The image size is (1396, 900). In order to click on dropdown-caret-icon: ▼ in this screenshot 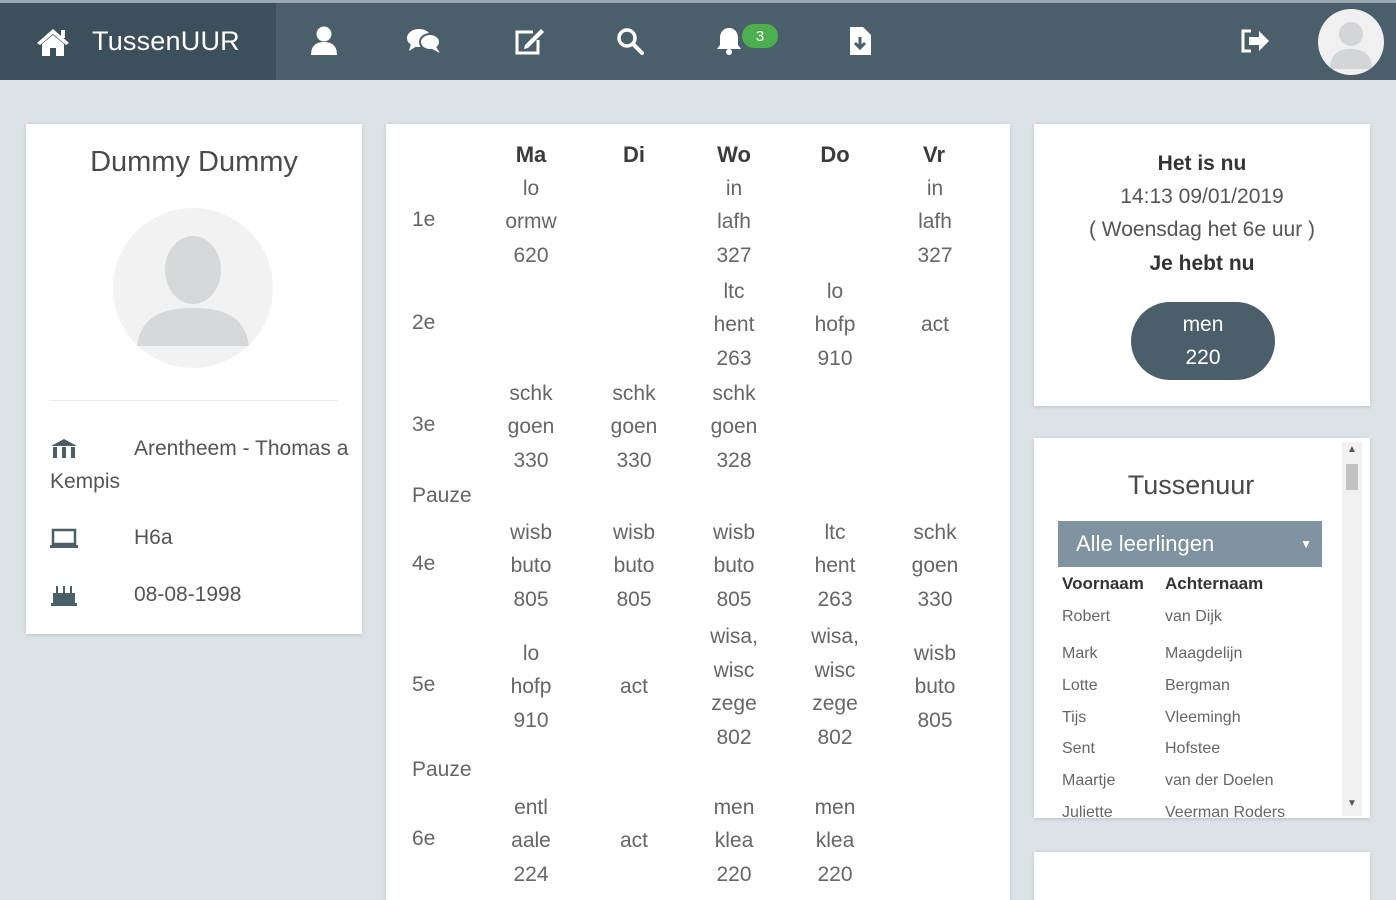, I will do `click(1306, 544)`.